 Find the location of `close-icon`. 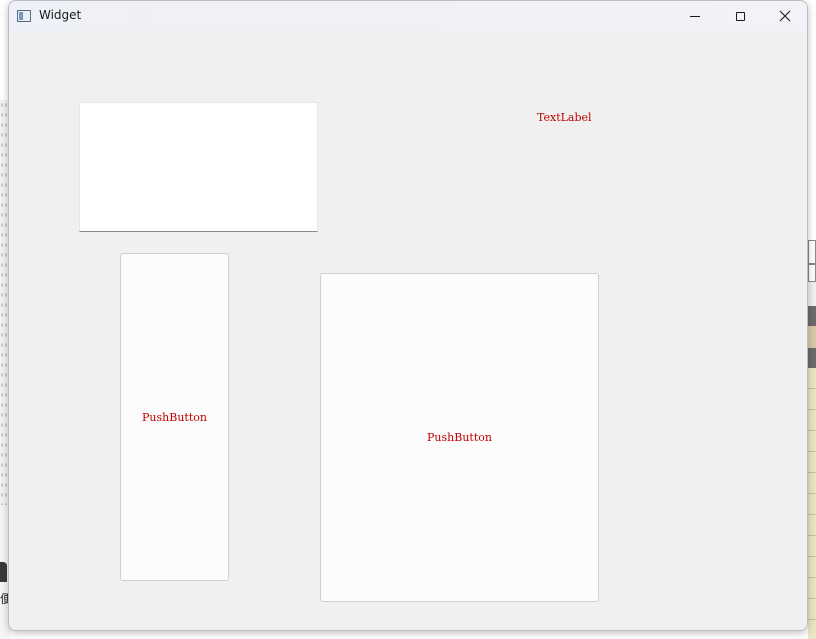

close-icon is located at coordinates (785, 16).